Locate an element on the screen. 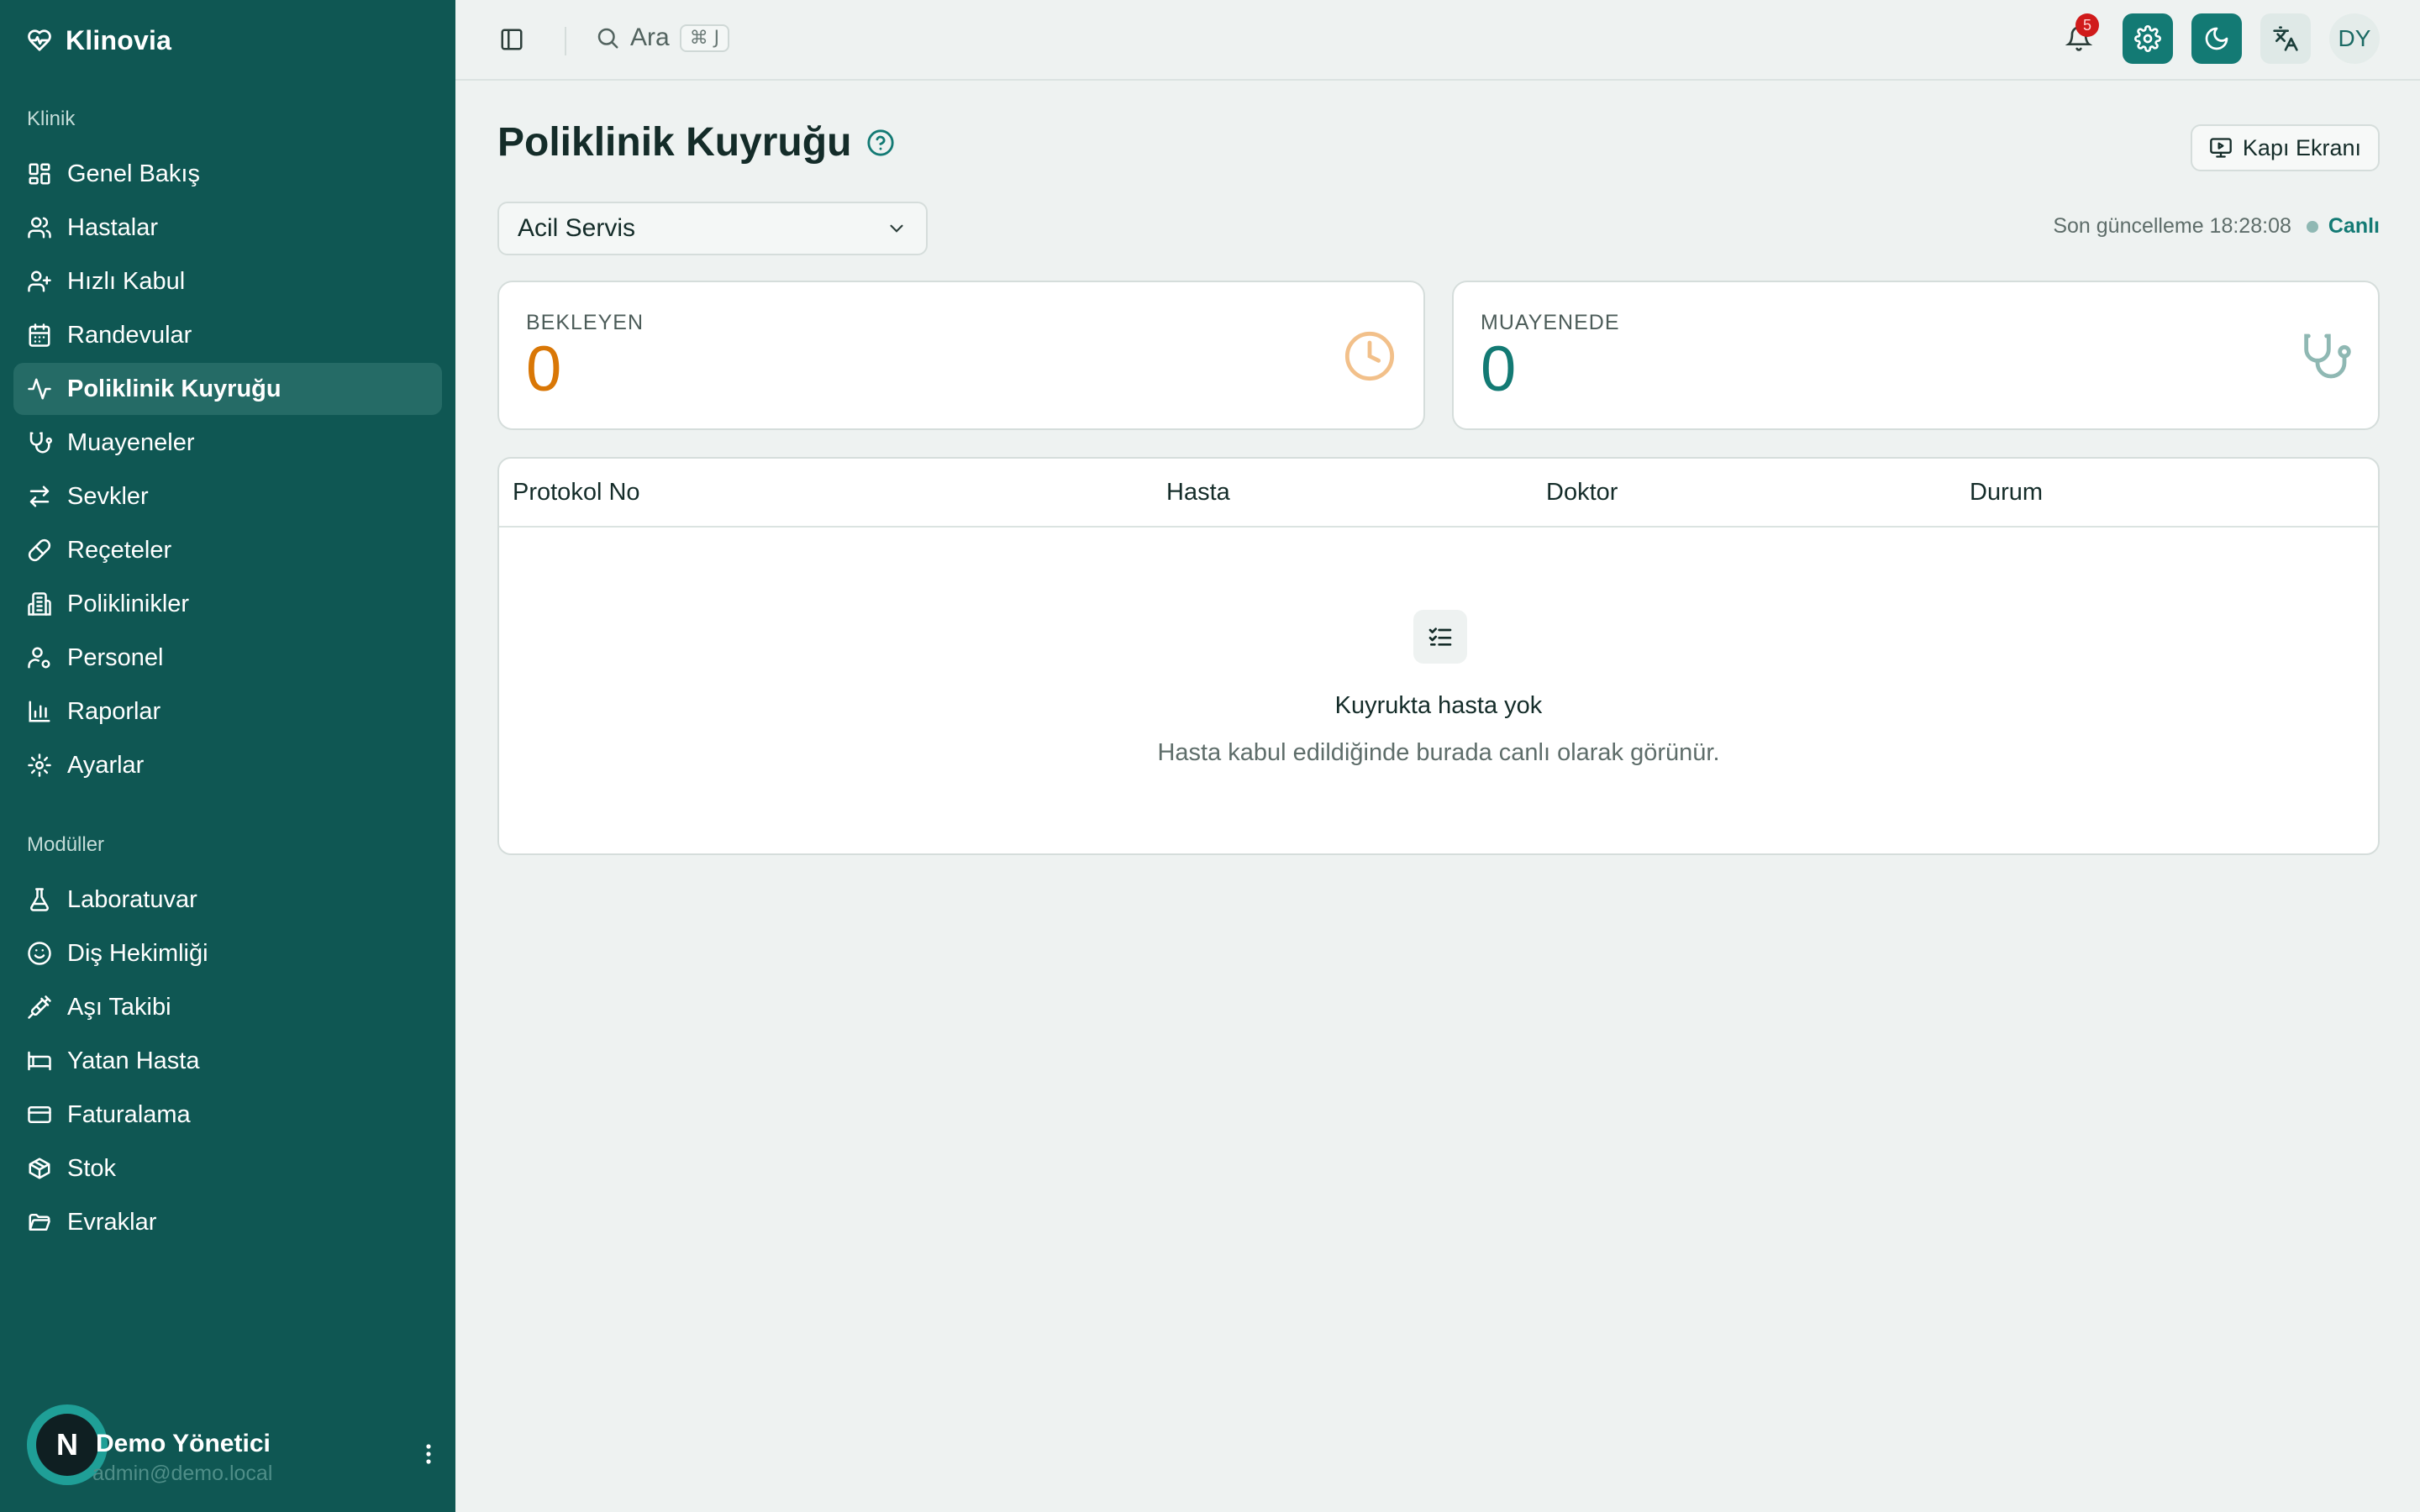 The width and height of the screenshot is (2420, 1512). user-plus-icon is located at coordinates (39, 281).